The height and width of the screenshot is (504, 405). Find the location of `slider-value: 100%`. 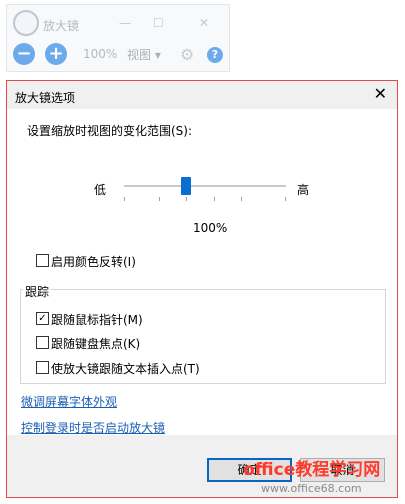

slider-value: 100% is located at coordinates (210, 228).